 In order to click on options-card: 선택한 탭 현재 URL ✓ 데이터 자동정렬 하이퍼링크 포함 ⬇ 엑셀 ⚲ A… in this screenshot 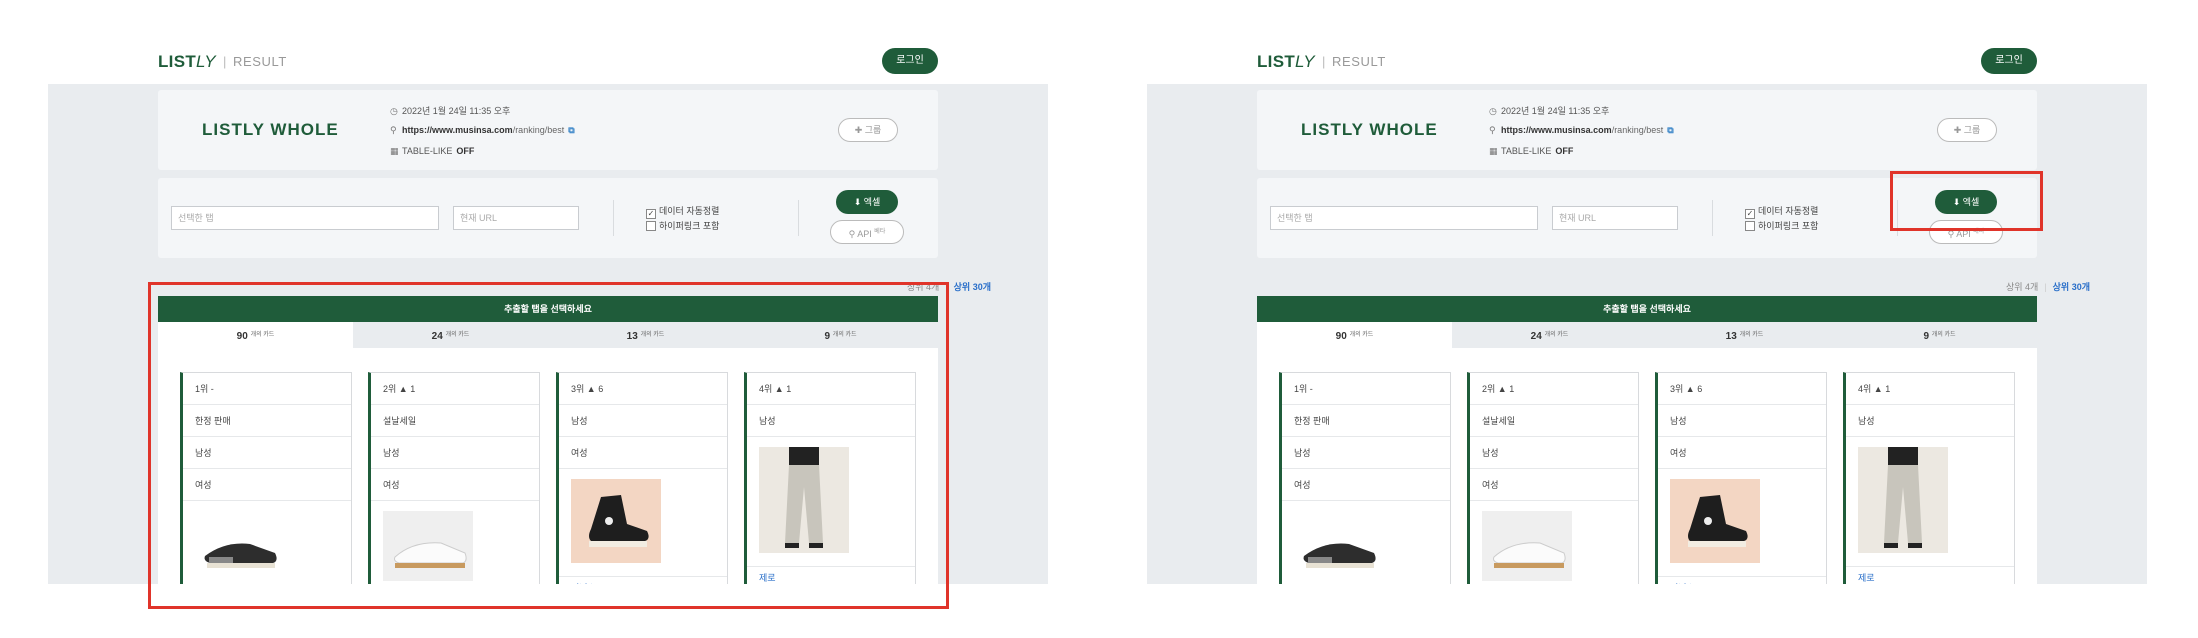, I will do `click(548, 218)`.